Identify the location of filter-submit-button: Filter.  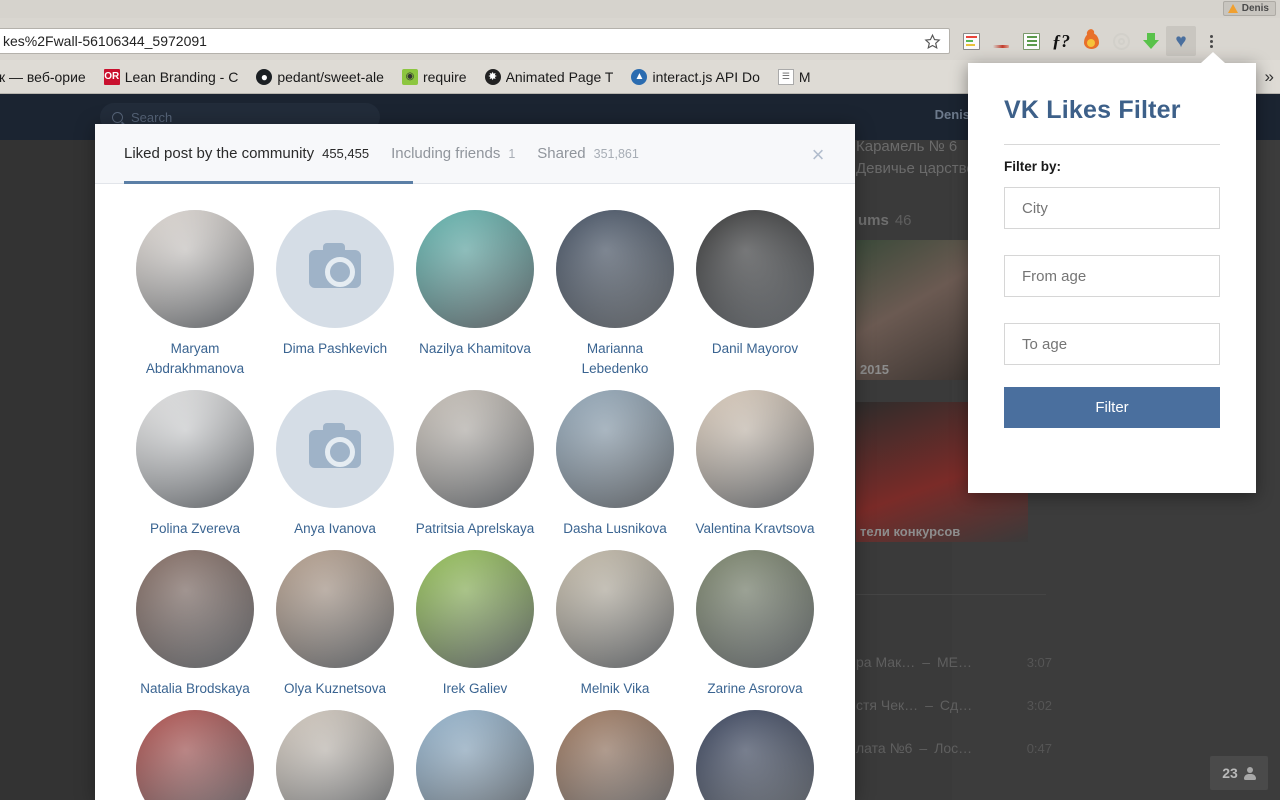
(1112, 407).